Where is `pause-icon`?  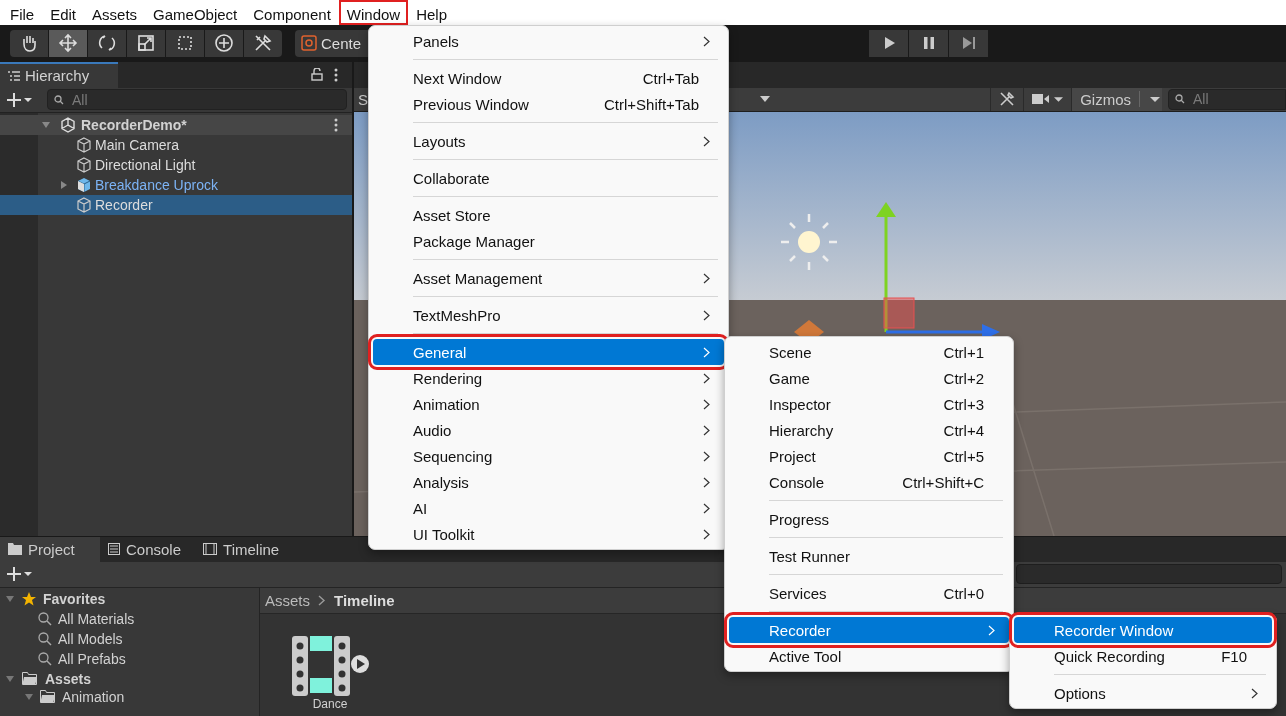
pause-icon is located at coordinates (928, 43).